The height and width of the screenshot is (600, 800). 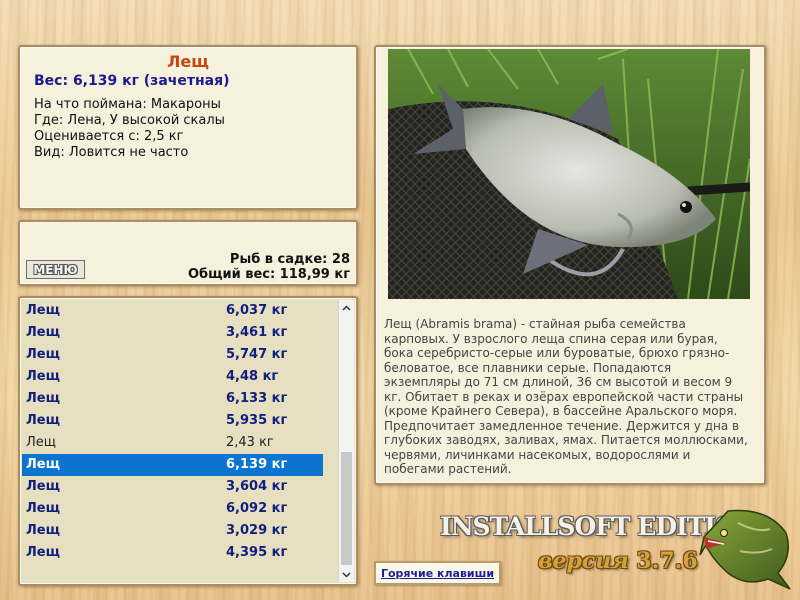 What do you see at coordinates (257, 354) in the screenshot?
I see `catch-row-weight: 5,747 кг` at bounding box center [257, 354].